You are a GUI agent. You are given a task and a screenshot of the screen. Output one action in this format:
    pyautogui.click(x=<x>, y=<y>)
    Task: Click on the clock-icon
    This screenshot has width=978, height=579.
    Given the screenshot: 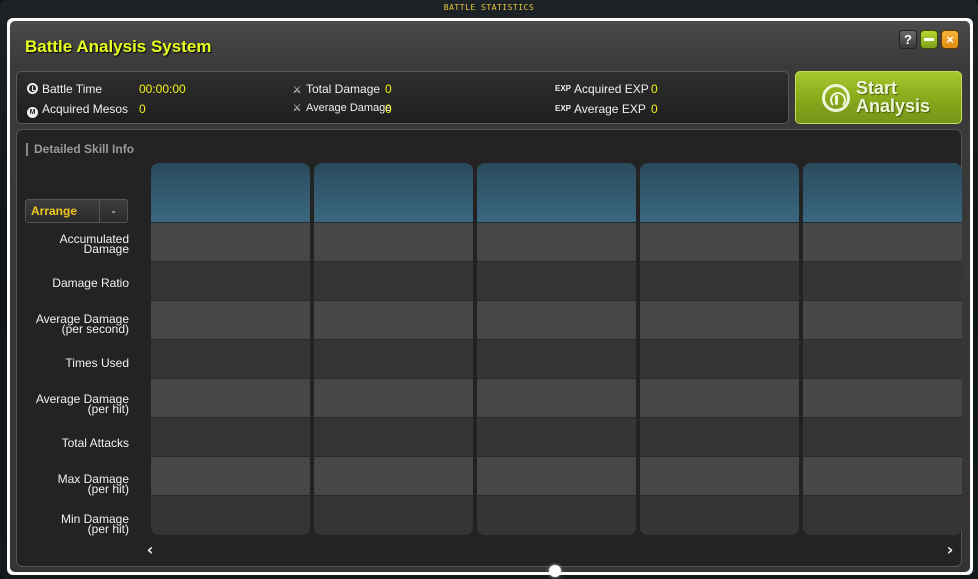 What is the action you would take?
    pyautogui.click(x=32, y=88)
    